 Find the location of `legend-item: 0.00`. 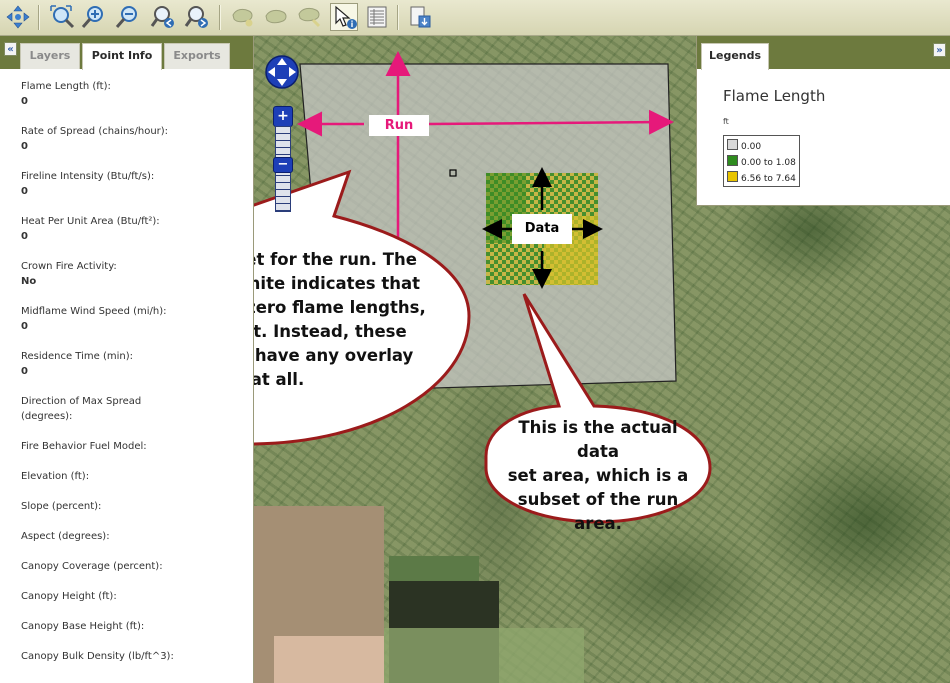

legend-item: 0.00 is located at coordinates (744, 145).